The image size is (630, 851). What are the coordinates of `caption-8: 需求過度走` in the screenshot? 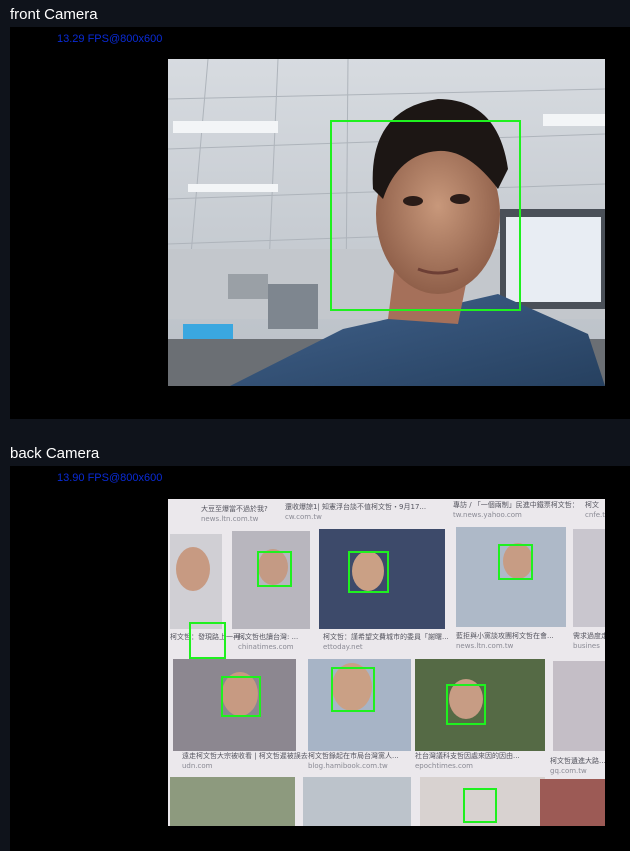 It's located at (589, 635).